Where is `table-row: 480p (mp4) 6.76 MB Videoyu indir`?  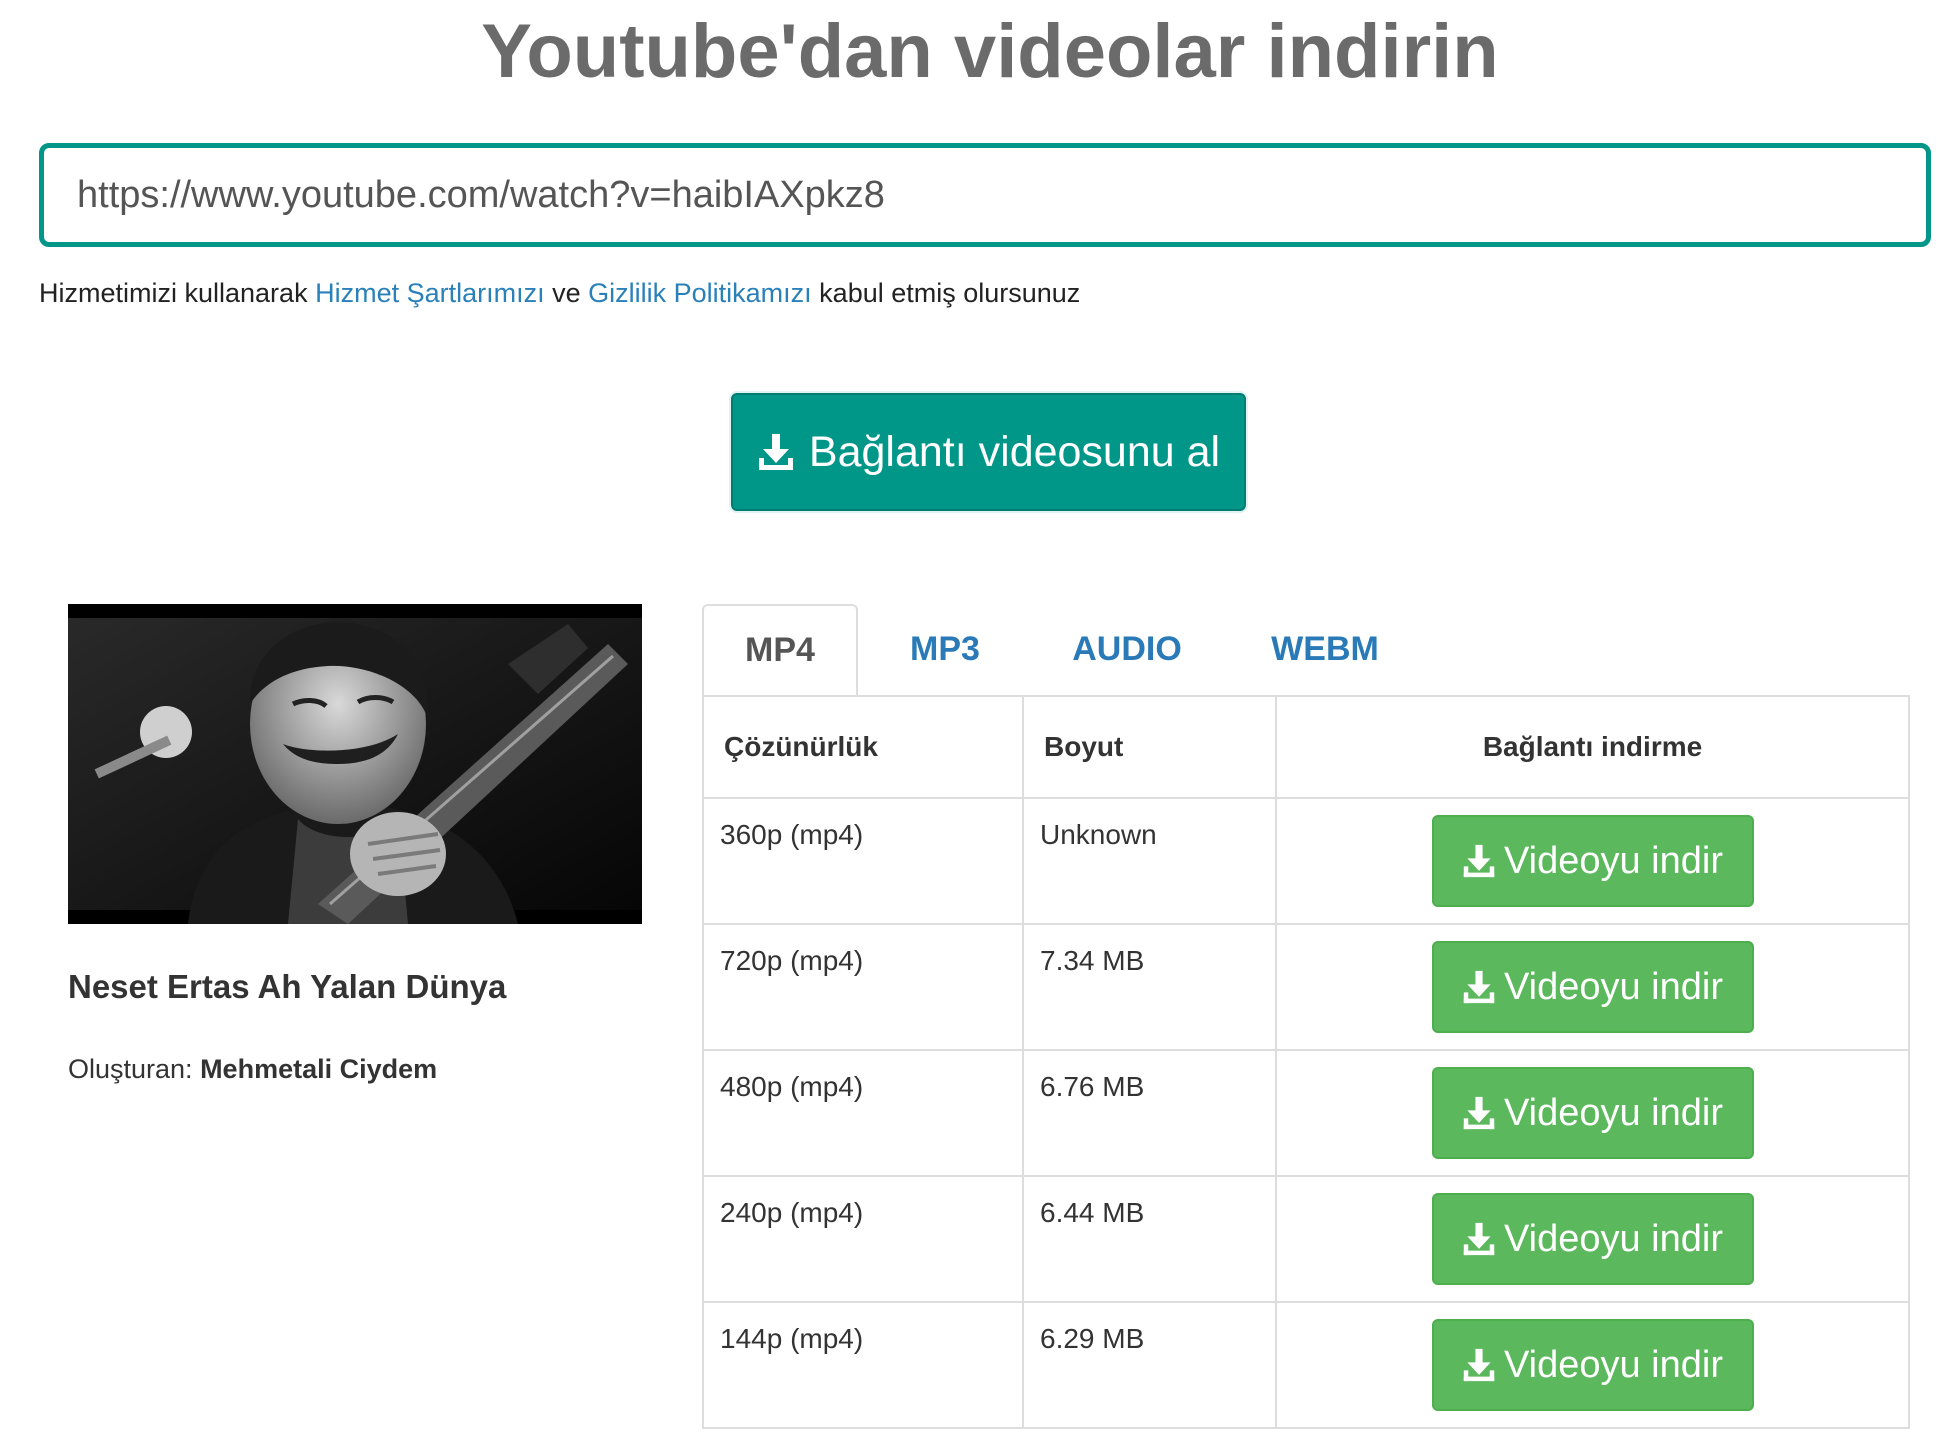
table-row: 480p (mp4) 6.76 MB Videoyu indir is located at coordinates (1306, 1113).